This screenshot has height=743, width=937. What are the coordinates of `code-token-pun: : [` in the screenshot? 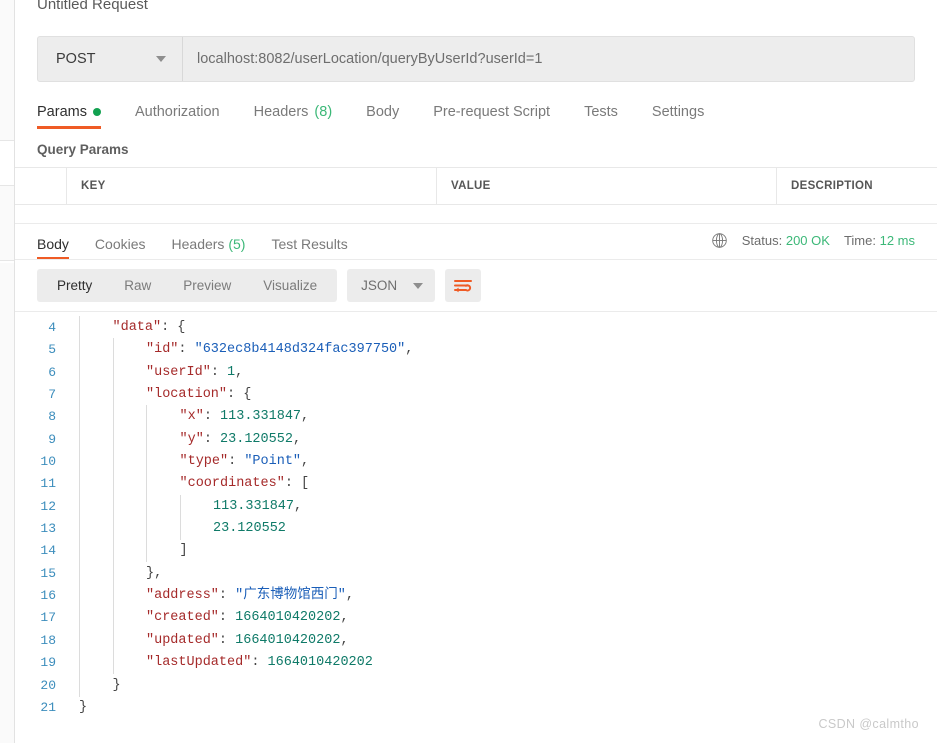 It's located at (297, 484).